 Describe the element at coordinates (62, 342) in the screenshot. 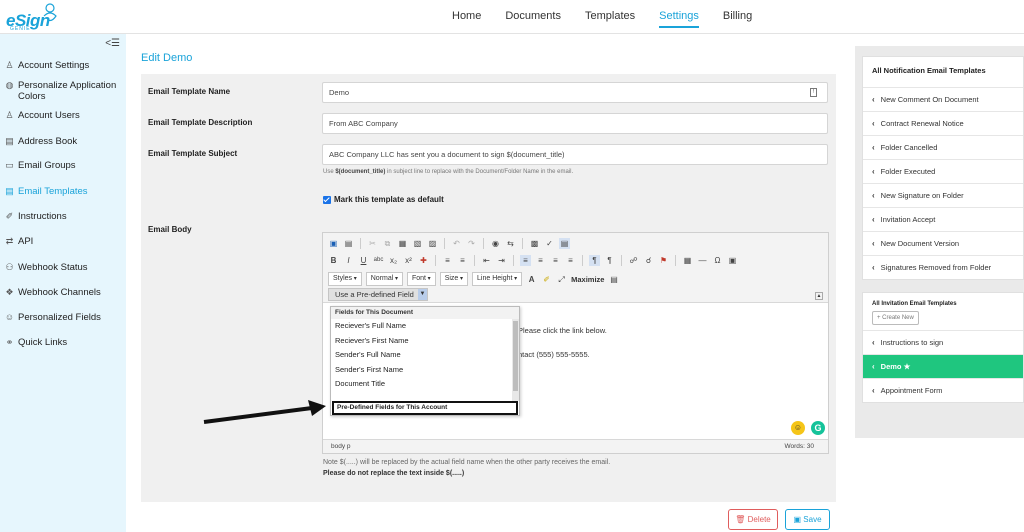

I see `sidebar-item-quick-links: ⚭ Quick Links` at that location.